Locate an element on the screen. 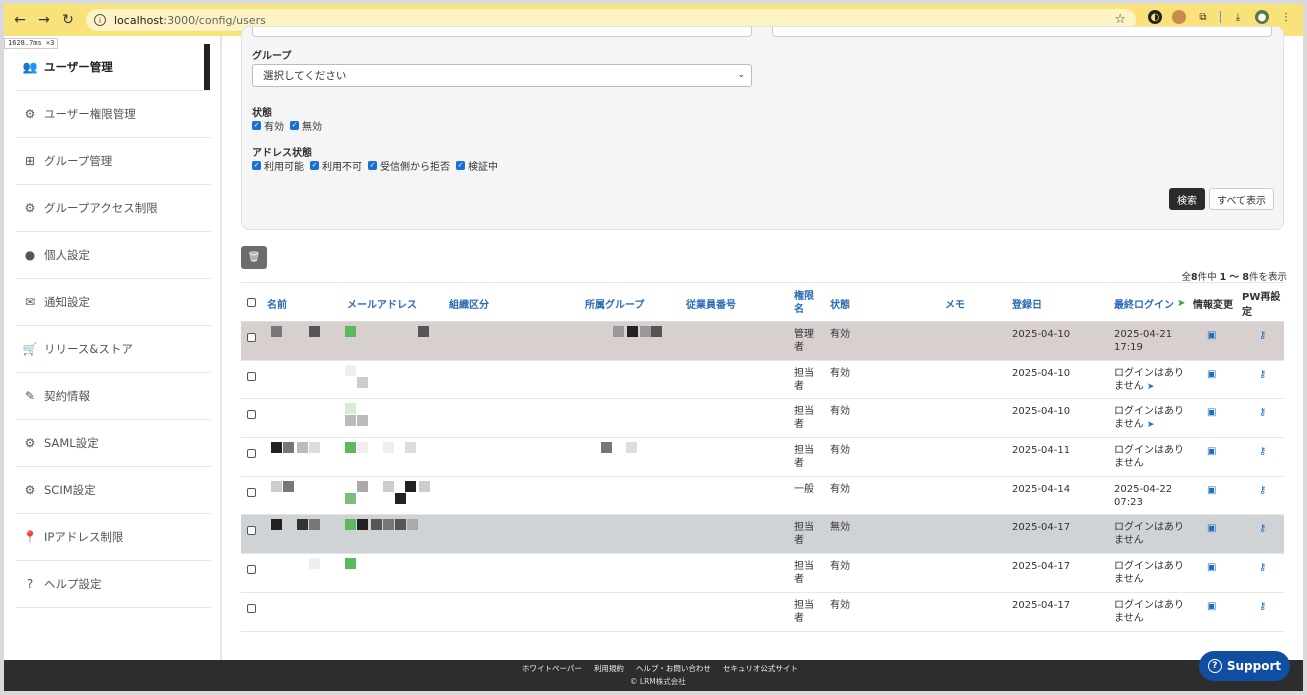 The image size is (1307, 695). header-memo: メモ is located at coordinates (955, 303).